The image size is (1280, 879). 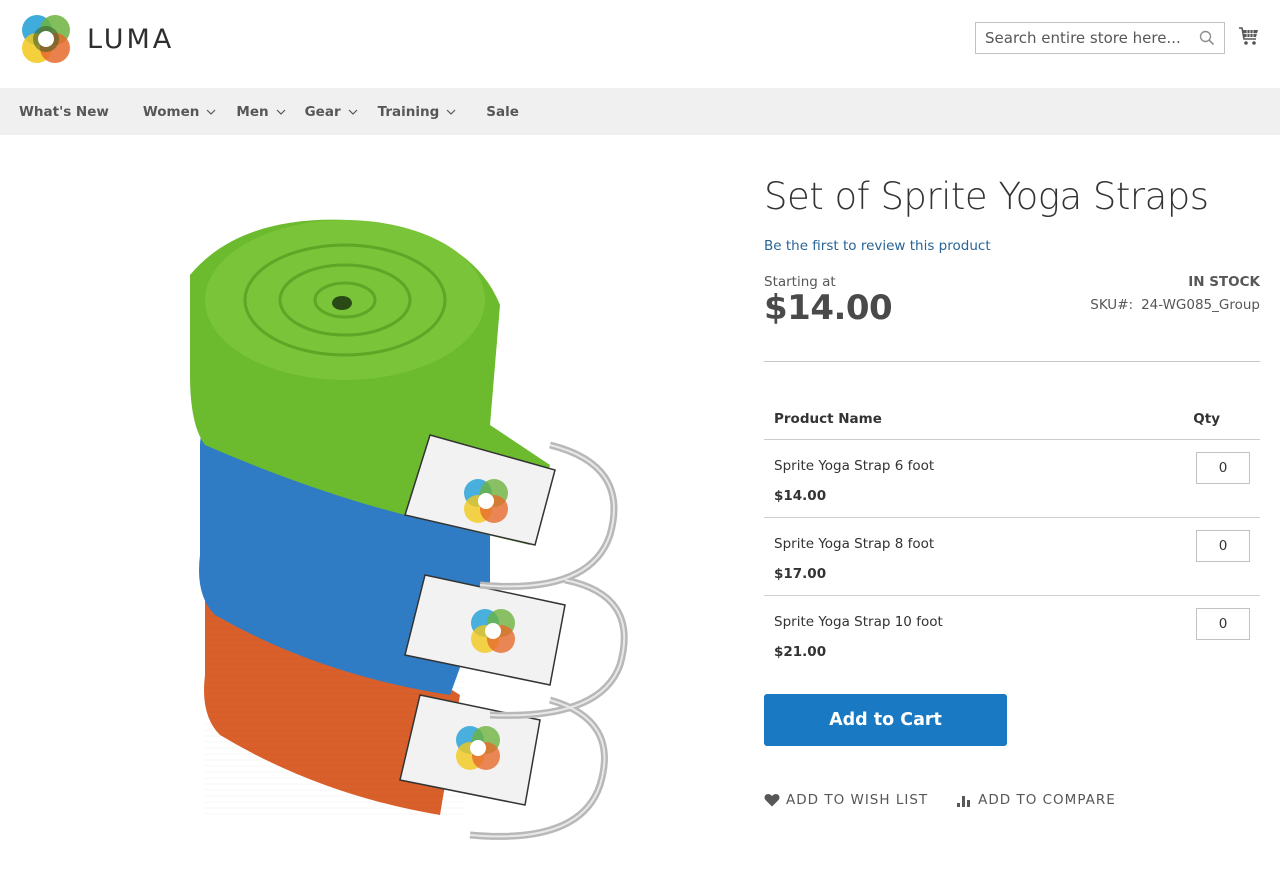 I want to click on row-product-price: $14.00, so click(x=800, y=496).